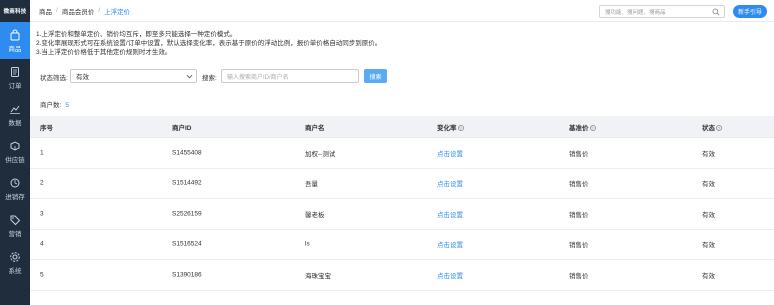 Image resolution: width=774 pixels, height=305 pixels. What do you see at coordinates (15, 145) in the screenshot?
I see `supply-chain-icon` at bounding box center [15, 145].